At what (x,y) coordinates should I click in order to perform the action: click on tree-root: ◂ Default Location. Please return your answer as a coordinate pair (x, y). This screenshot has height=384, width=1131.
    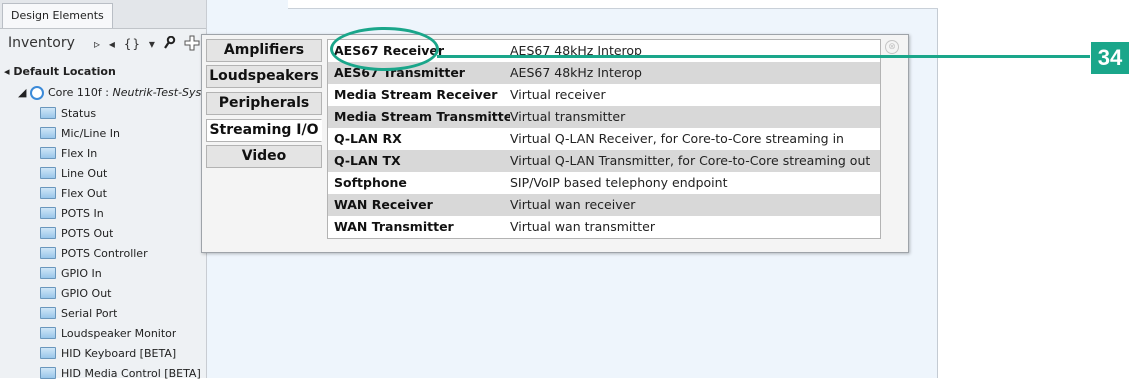
    Looking at the image, I should click on (60, 72).